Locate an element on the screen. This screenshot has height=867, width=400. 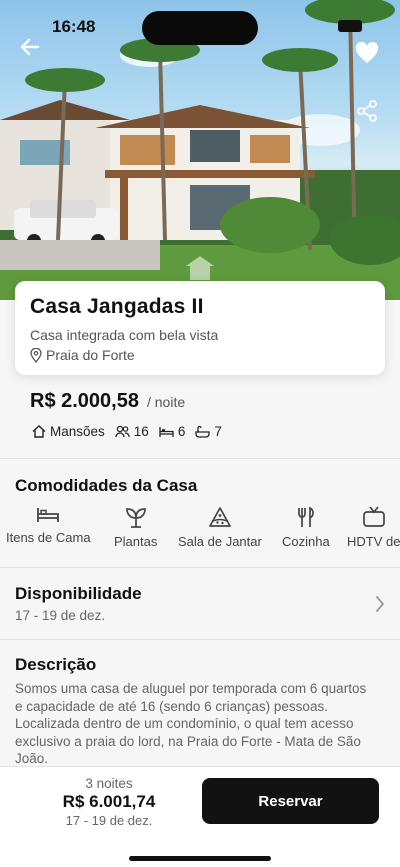
utensils-icon is located at coordinates (305, 516).